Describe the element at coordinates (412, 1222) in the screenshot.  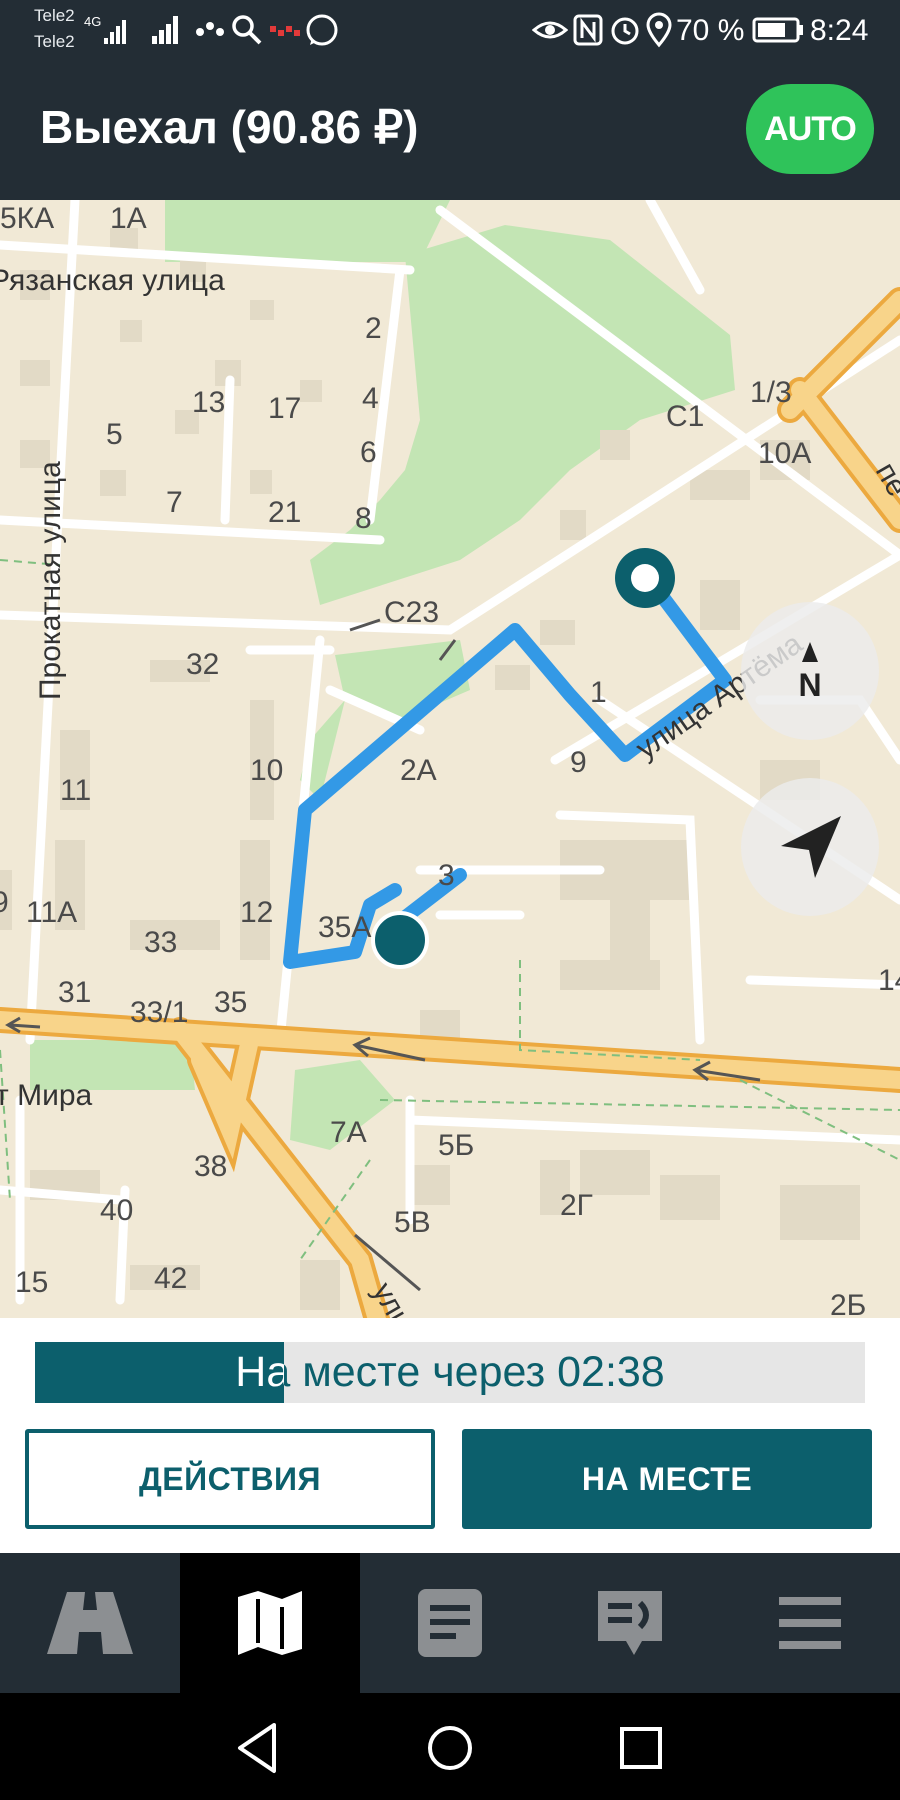
I see `house-number-label: 5В` at that location.